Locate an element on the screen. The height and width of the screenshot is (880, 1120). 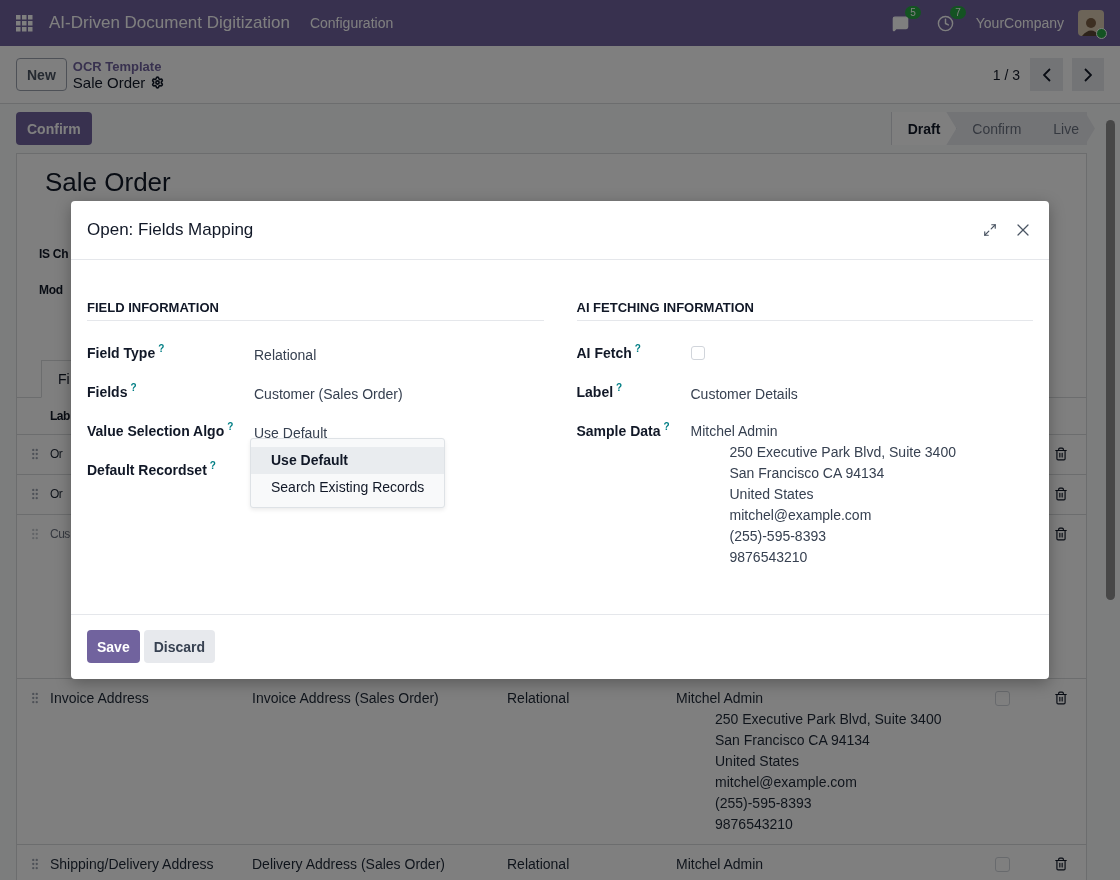
field-value: Relational is located at coordinates (286, 355).